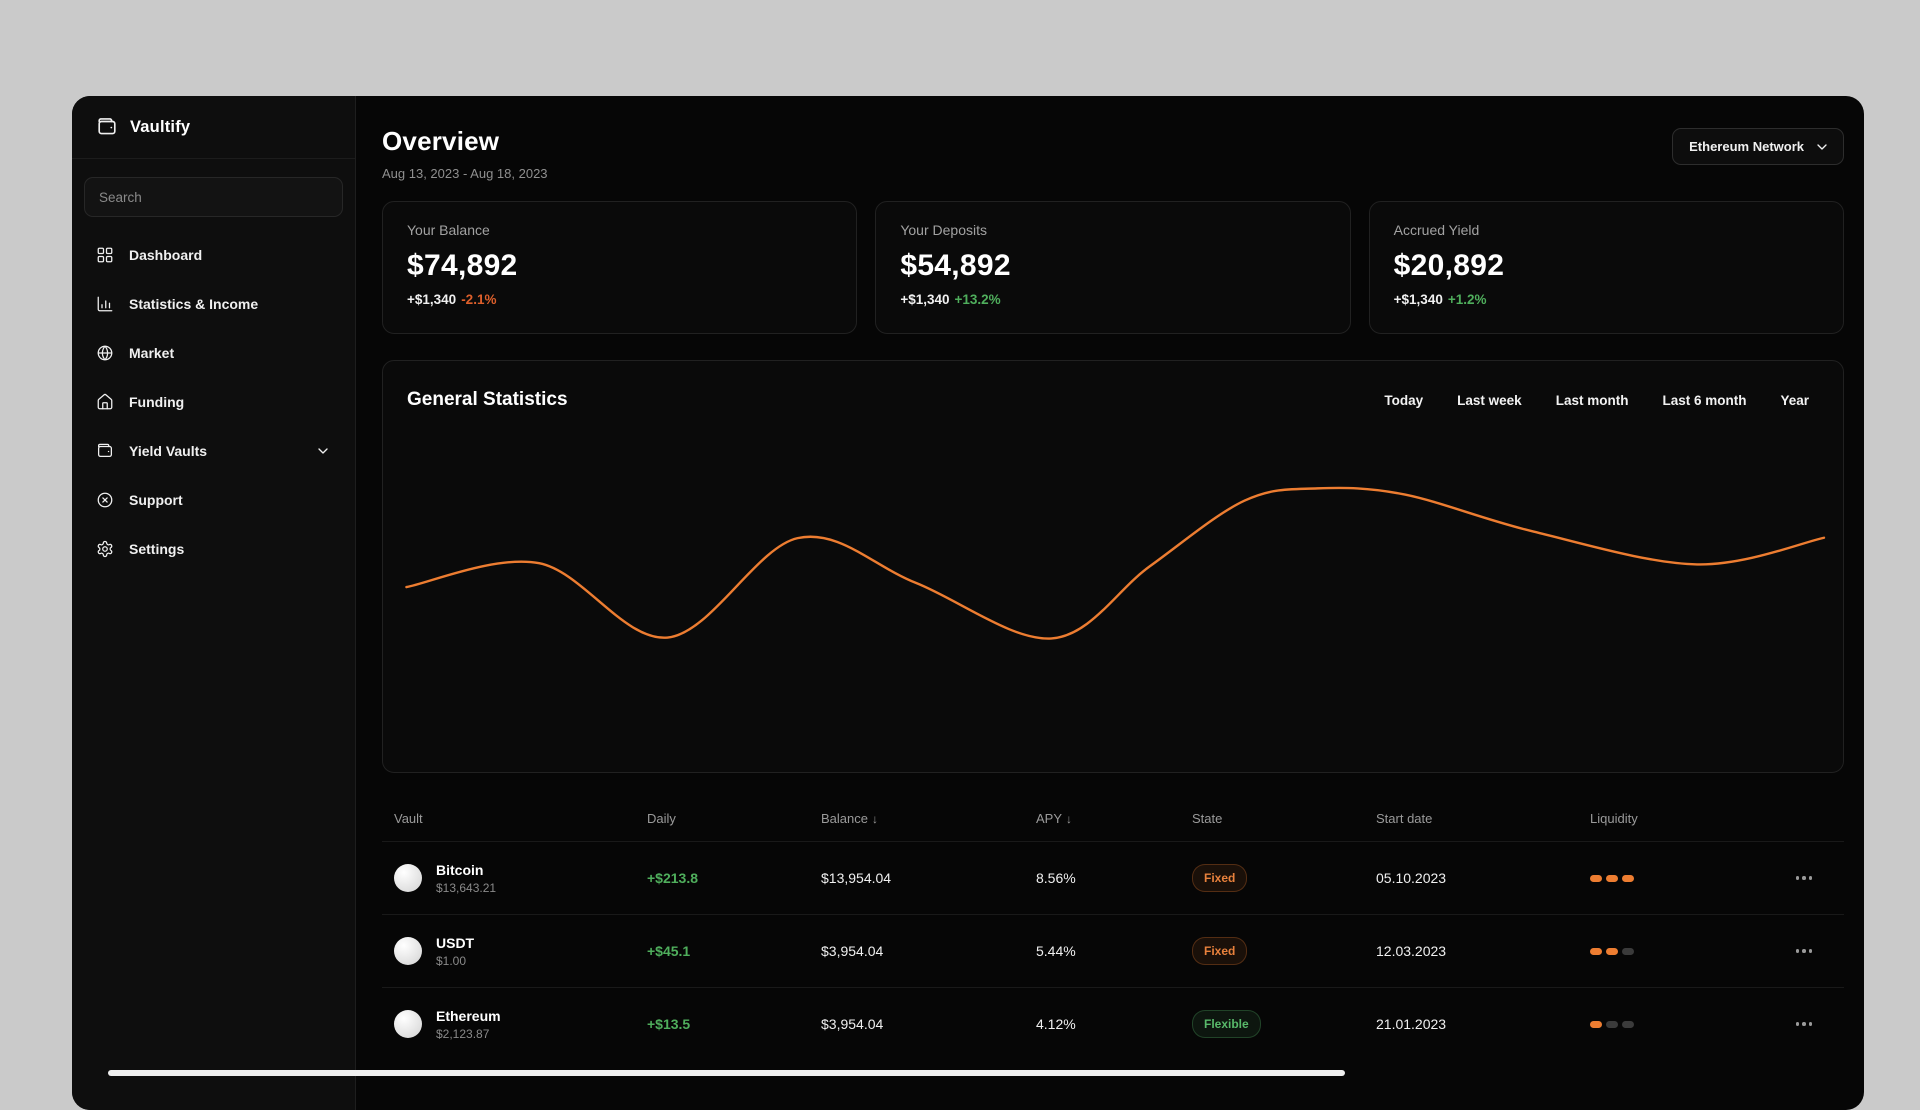  What do you see at coordinates (213, 549) in the screenshot?
I see `sidebar-item-settings: Settings` at bounding box center [213, 549].